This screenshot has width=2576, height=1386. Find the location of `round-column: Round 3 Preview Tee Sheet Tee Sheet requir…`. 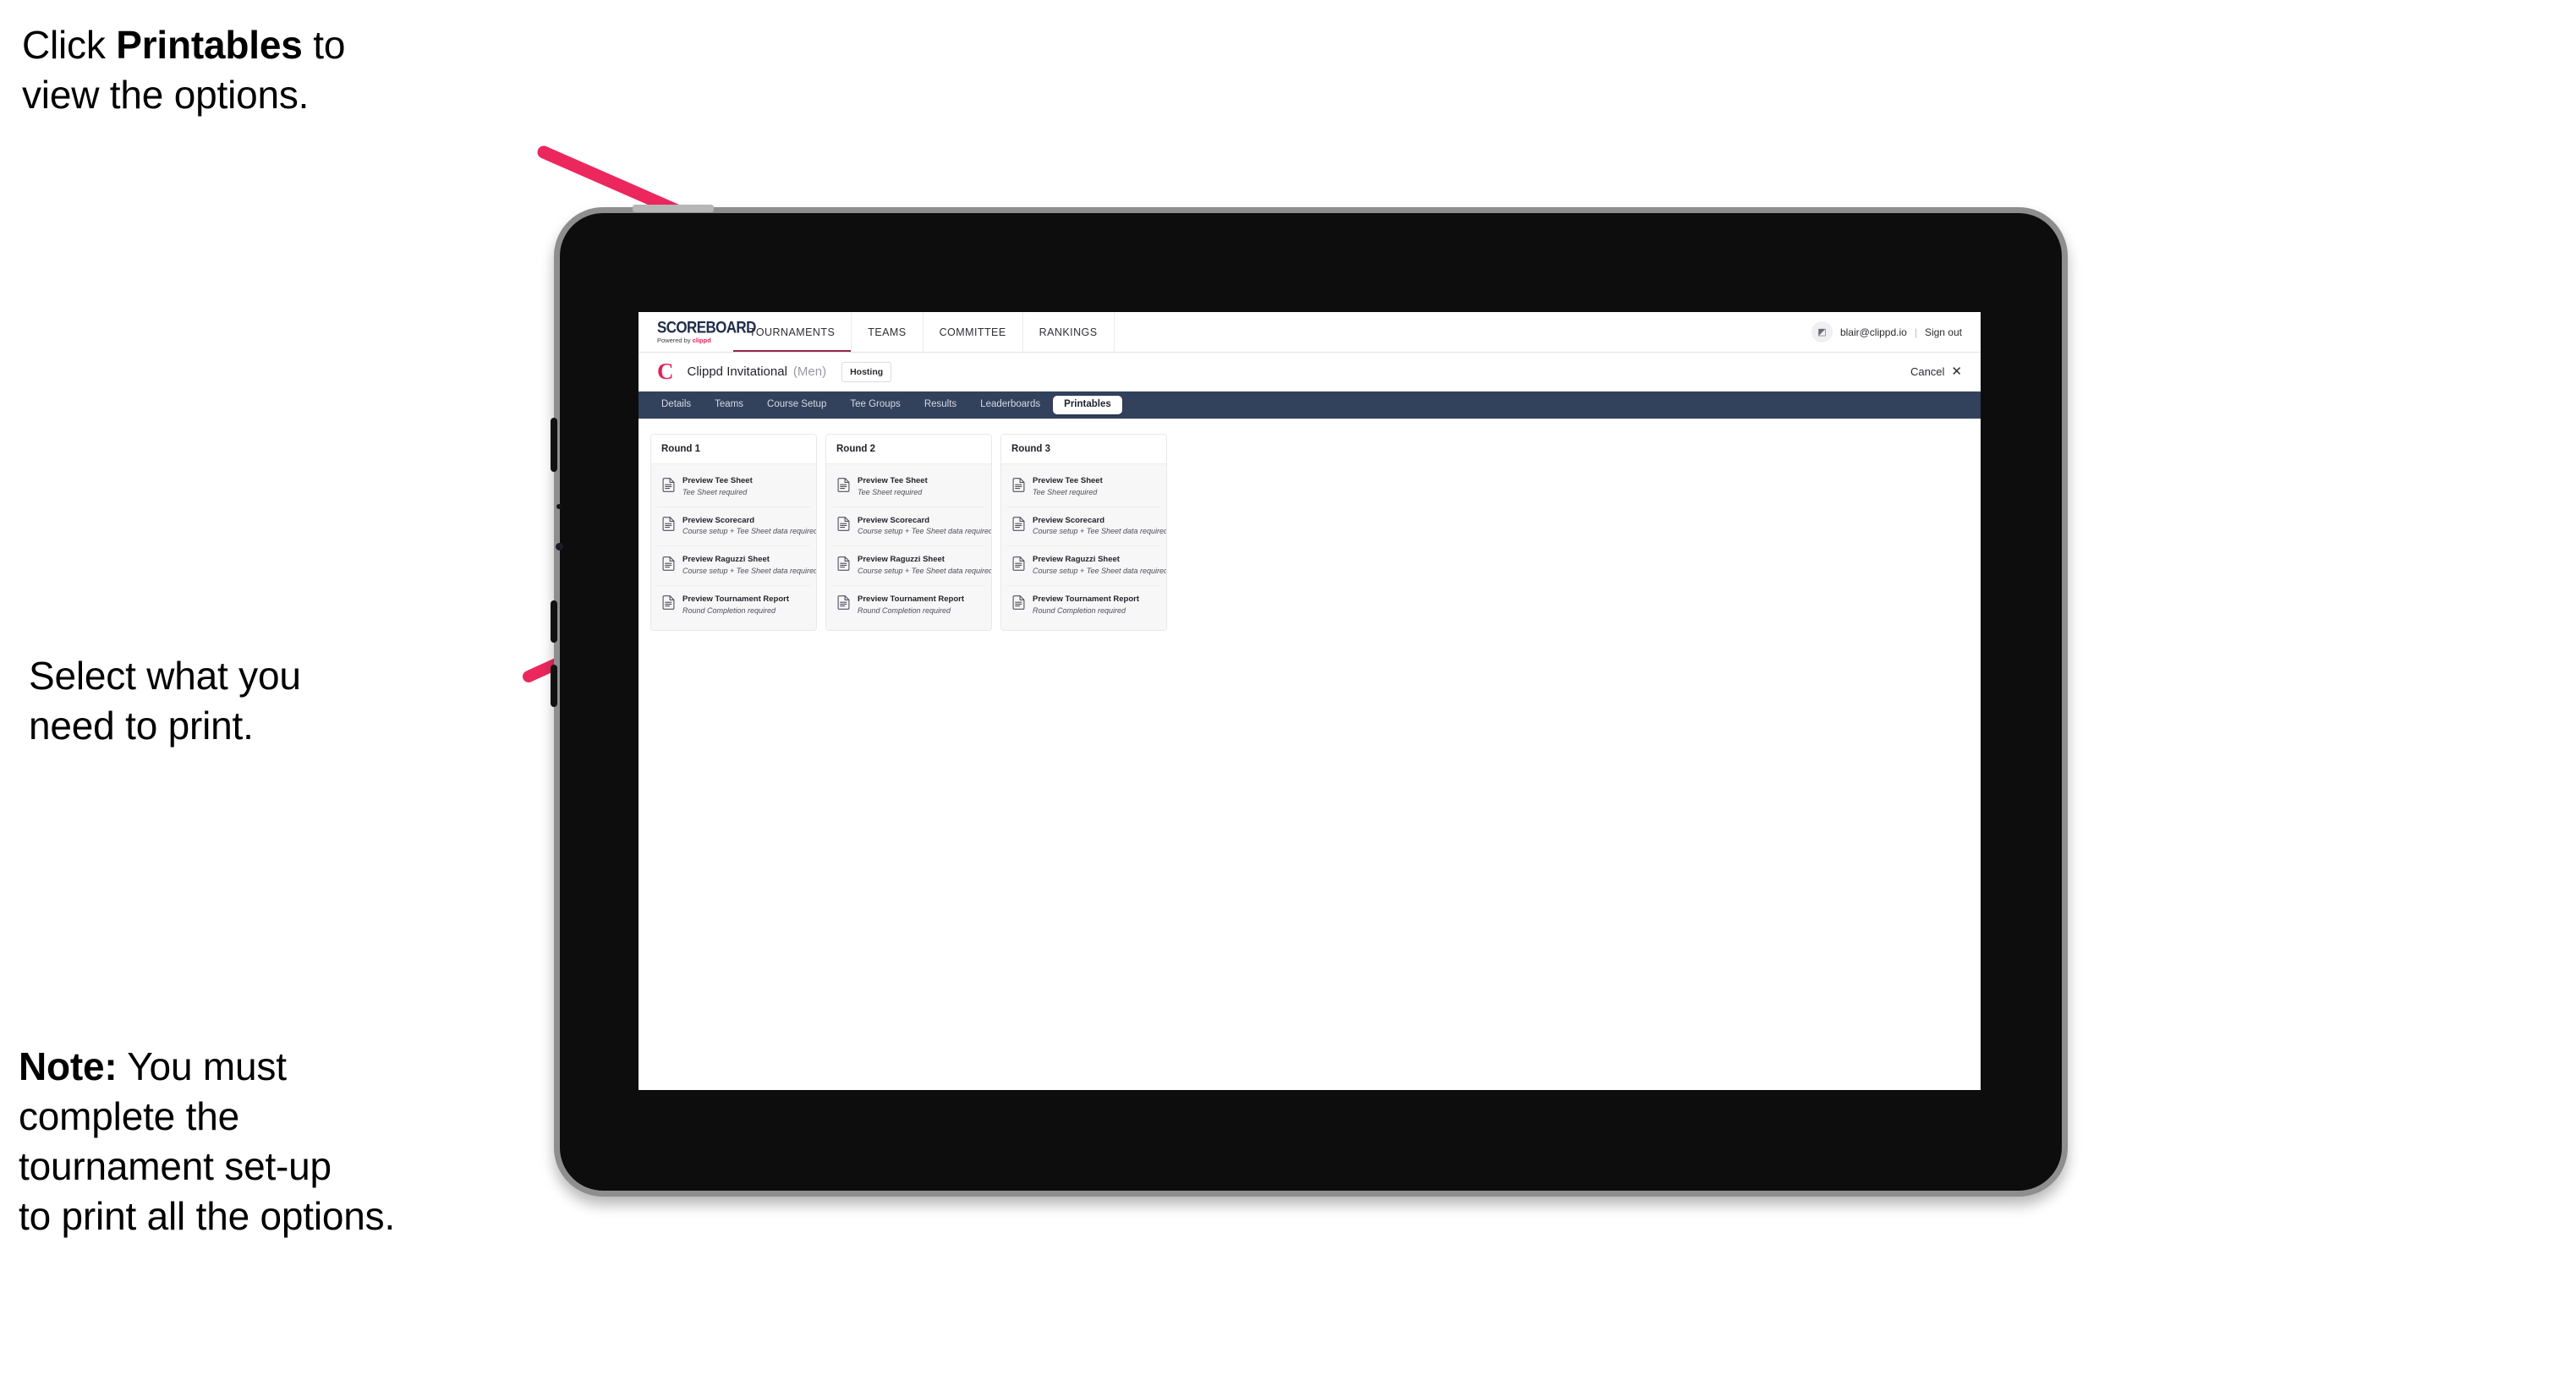

round-column: Round 3 Preview Tee Sheet Tee Sheet requir… is located at coordinates (1083, 533).